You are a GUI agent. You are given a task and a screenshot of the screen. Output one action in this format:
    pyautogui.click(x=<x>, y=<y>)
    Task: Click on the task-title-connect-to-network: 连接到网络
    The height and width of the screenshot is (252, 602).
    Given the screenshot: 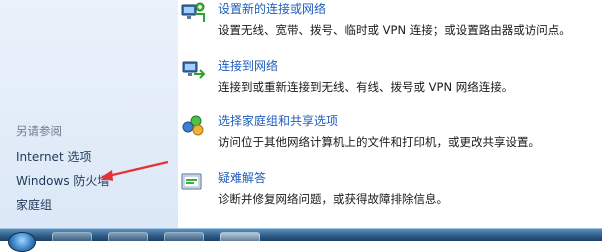 What is the action you would take?
    pyautogui.click(x=408, y=65)
    